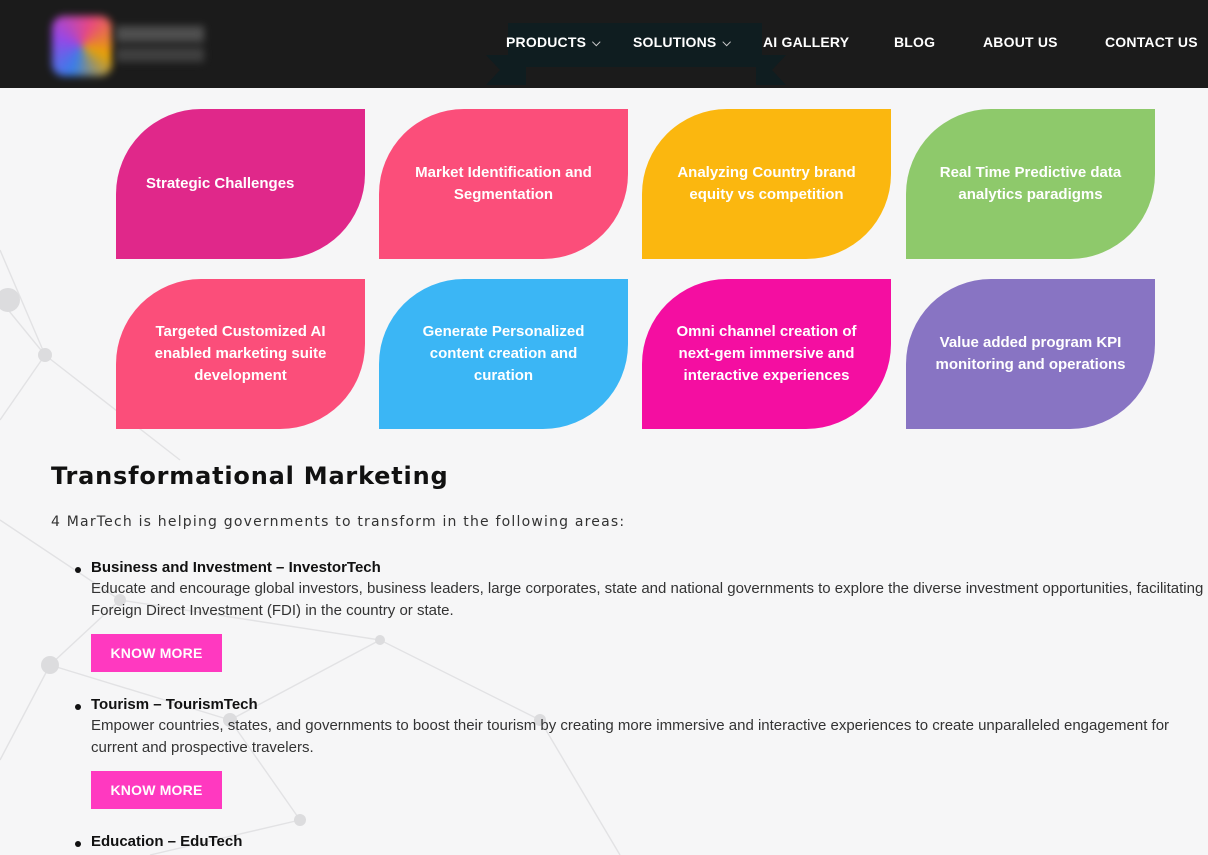  I want to click on nav-about-us-label: ABOUT US, so click(1020, 42).